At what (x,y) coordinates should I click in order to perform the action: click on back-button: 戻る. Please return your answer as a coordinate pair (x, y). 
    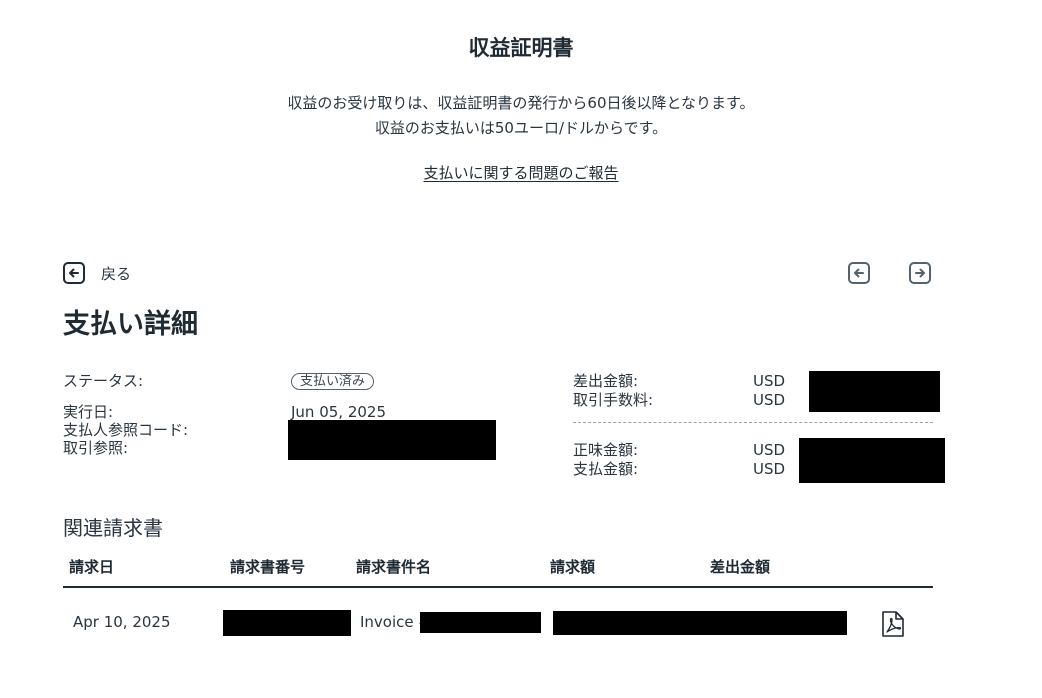
    Looking at the image, I should click on (97, 273).